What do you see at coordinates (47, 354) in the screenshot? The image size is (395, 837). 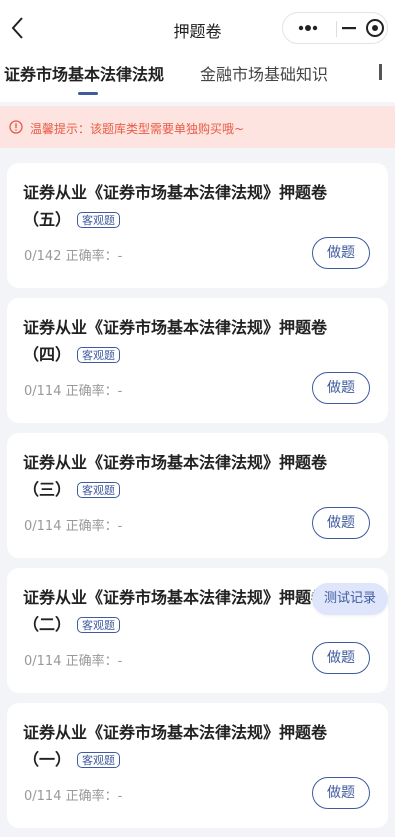 I see `paper-part: （四）` at bounding box center [47, 354].